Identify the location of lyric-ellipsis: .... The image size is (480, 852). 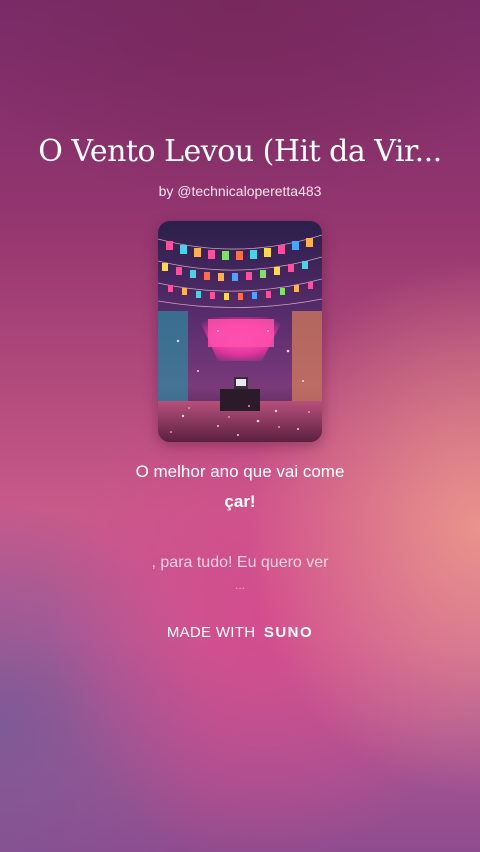
(239, 585).